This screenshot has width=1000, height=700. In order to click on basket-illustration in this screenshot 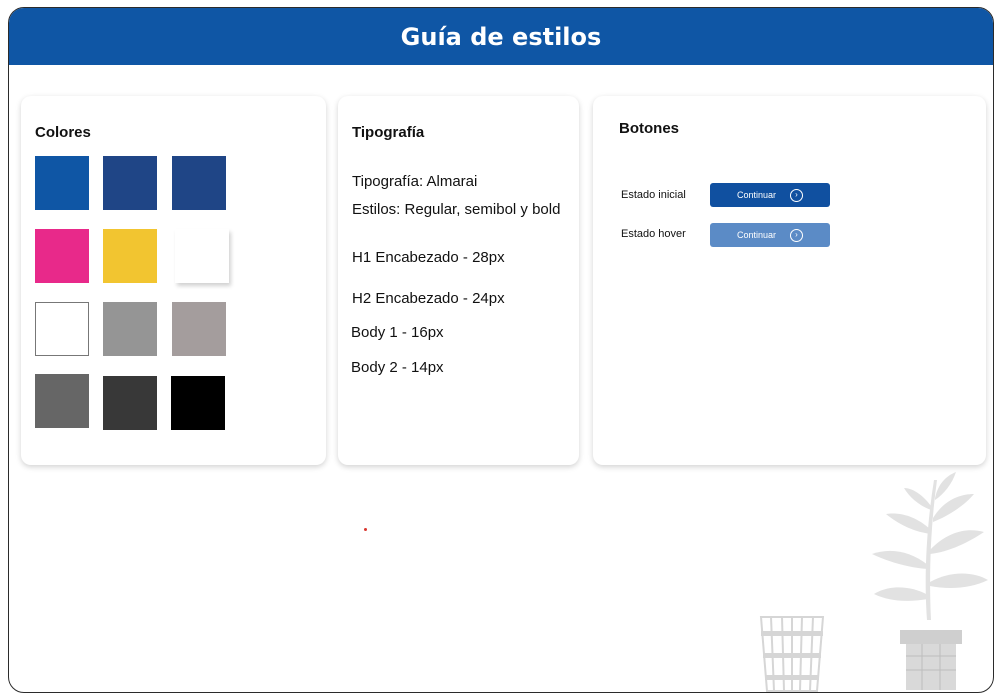, I will do `click(792, 654)`.